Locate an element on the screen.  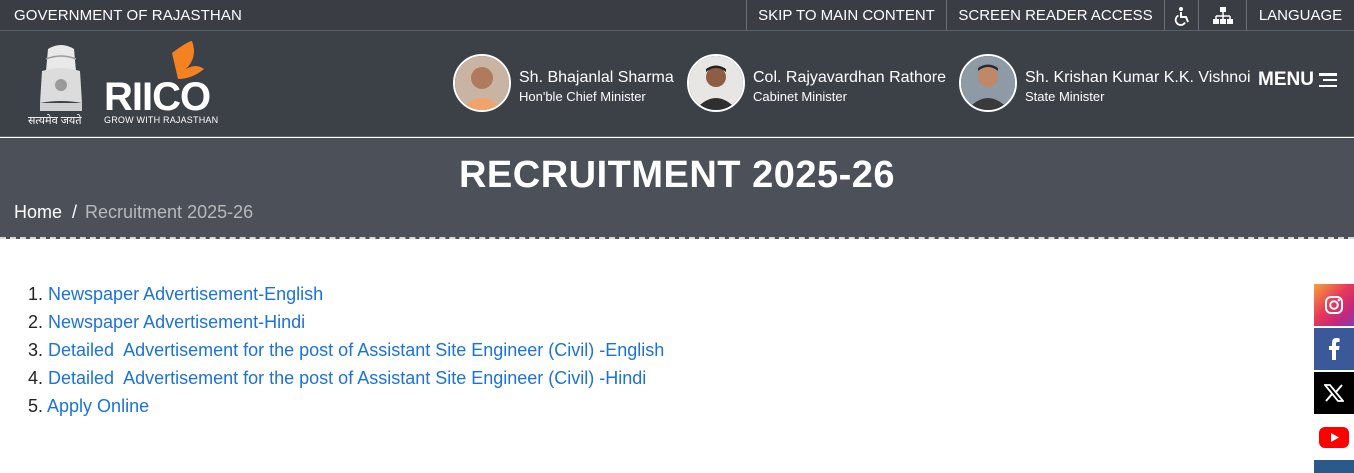
instagram-icon is located at coordinates (1334, 305).